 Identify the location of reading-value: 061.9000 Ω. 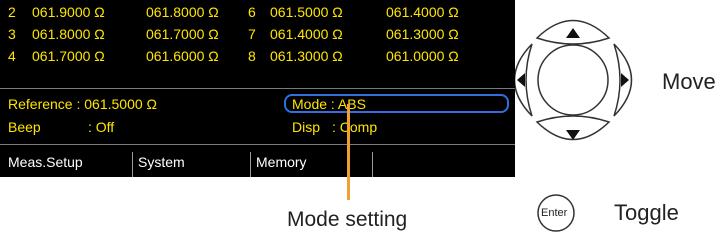
(68, 12).